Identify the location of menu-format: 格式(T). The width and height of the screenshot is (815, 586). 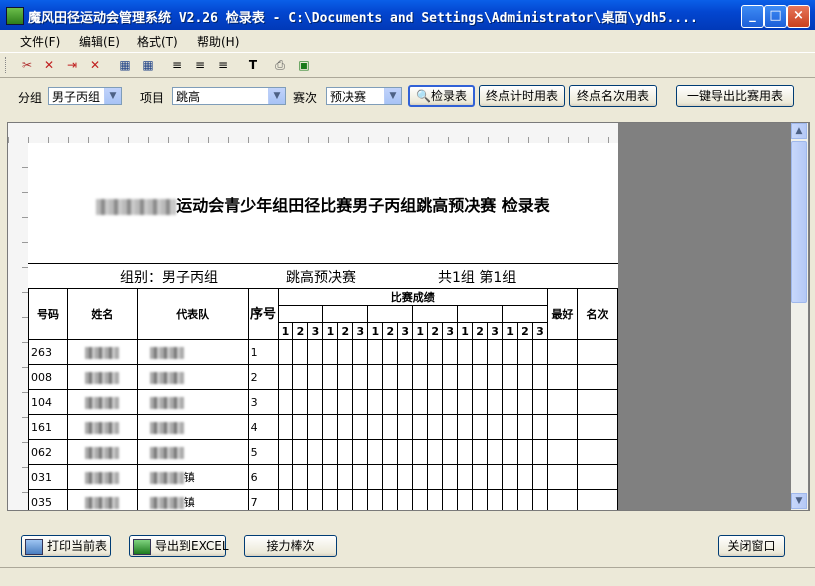
(157, 41).